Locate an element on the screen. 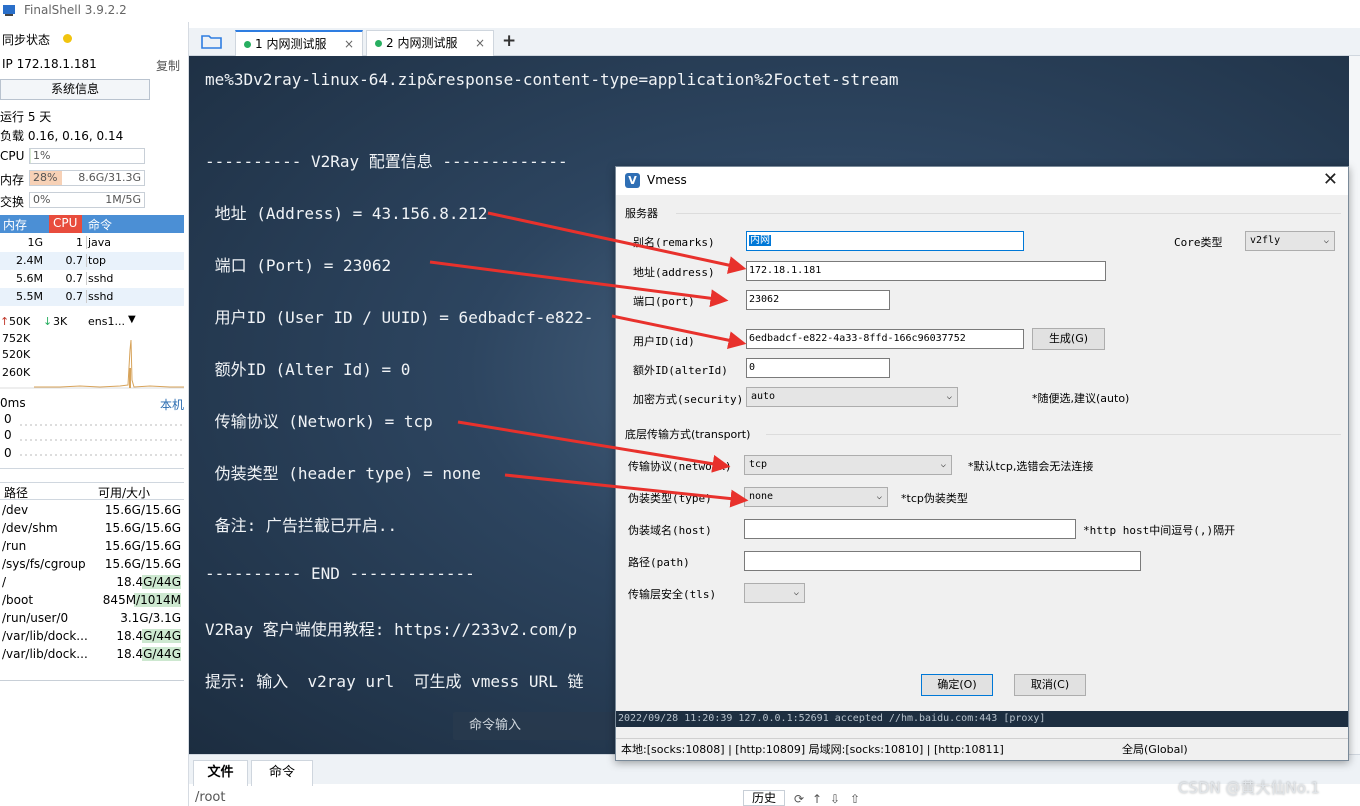 The width and height of the screenshot is (1360, 806). process-cpu-header: CPU is located at coordinates (65, 223).